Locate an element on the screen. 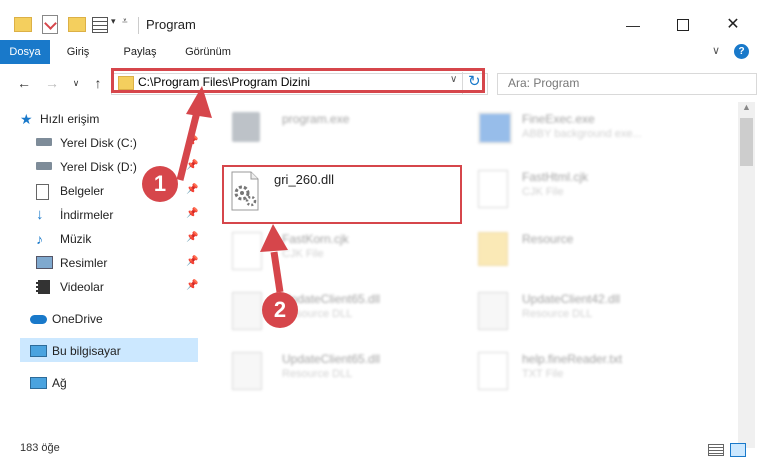 Image resolution: width=769 pixels, height=474 pixels. star-icon: ★ is located at coordinates (26, 119).